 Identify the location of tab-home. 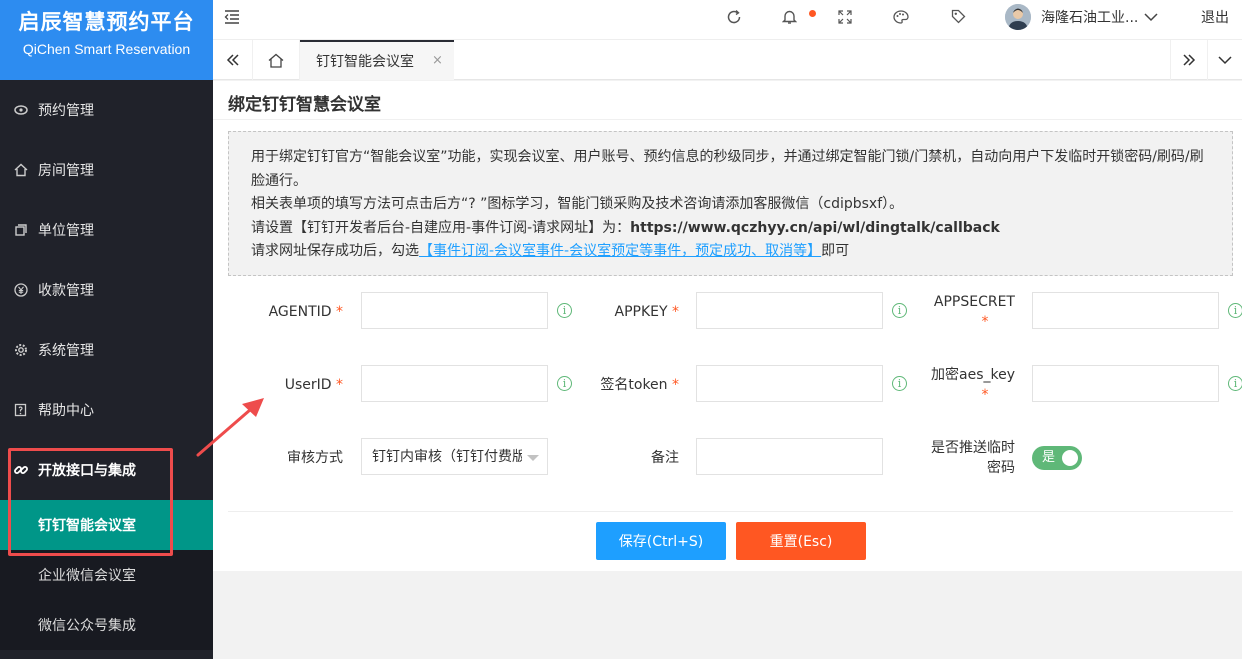
(276, 60).